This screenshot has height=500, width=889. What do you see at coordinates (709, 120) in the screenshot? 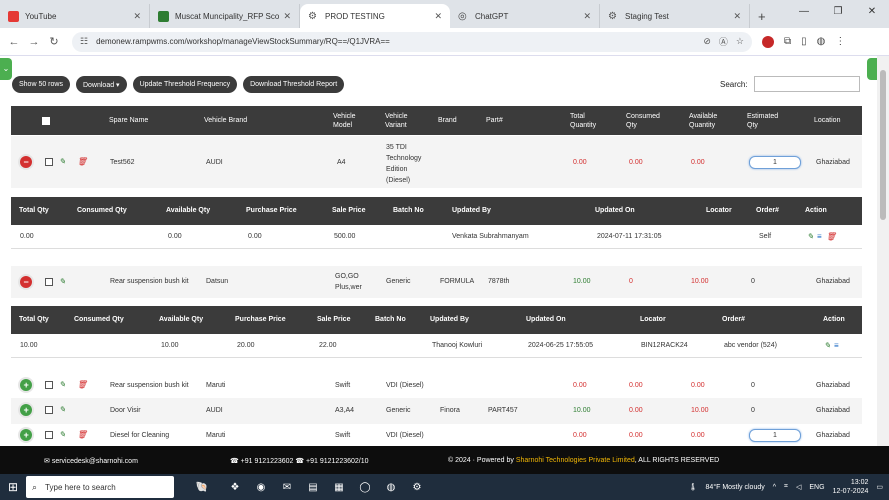
I see `header-available-quantity: Available Quantity` at bounding box center [709, 120].